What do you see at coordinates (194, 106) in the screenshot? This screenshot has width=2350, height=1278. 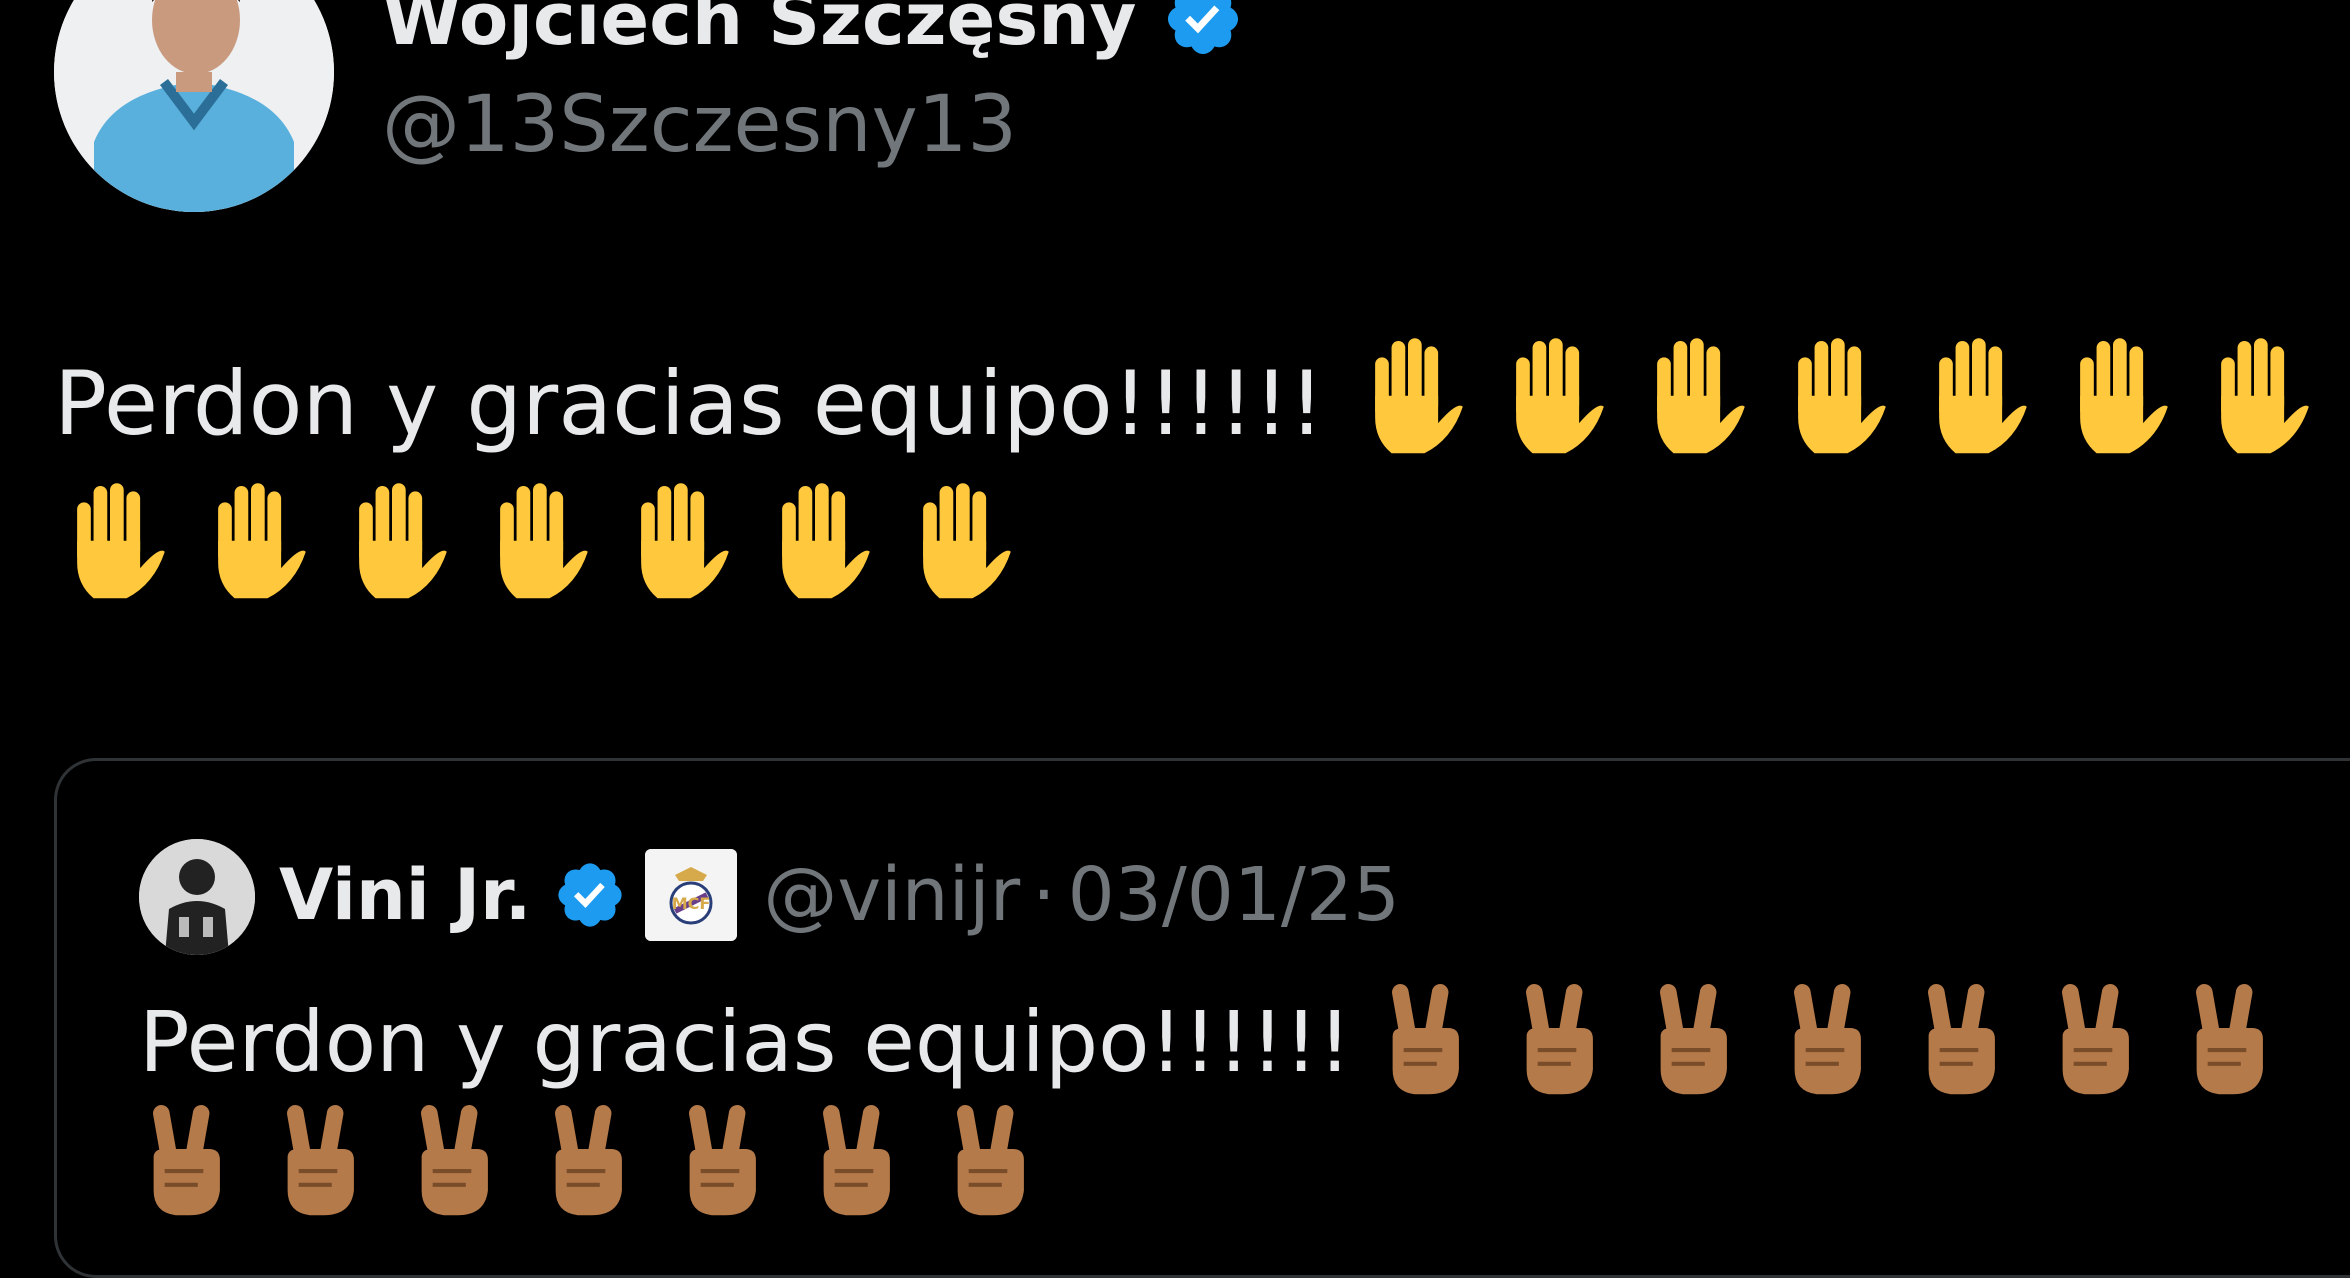 I see `author-avatar` at bounding box center [194, 106].